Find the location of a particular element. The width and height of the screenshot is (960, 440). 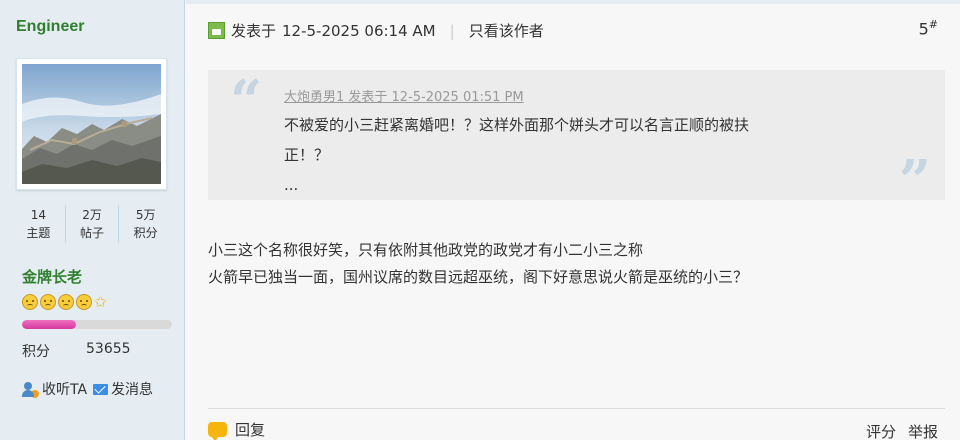

stat-label: 帖子 is located at coordinates (92, 233).